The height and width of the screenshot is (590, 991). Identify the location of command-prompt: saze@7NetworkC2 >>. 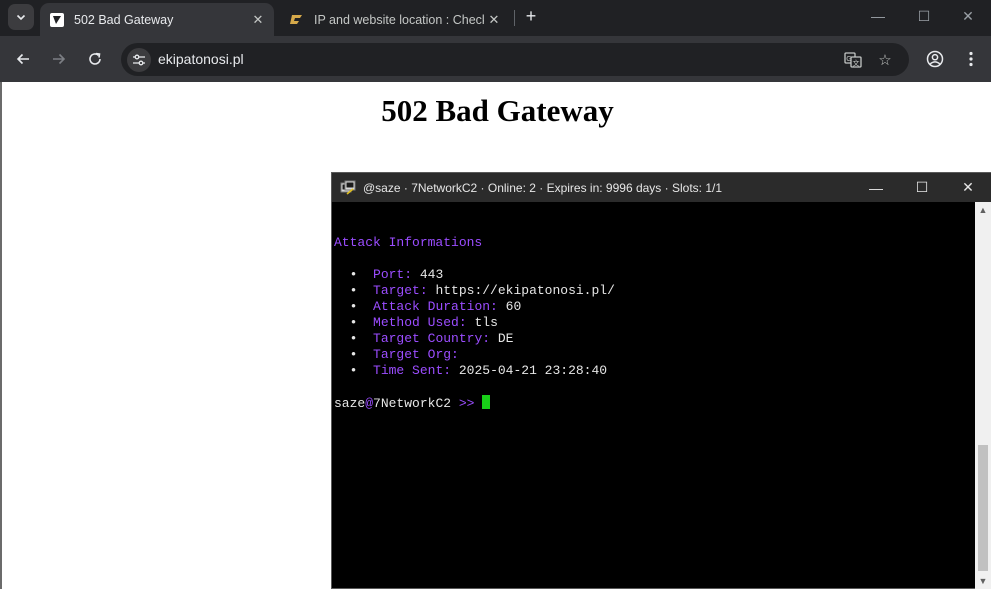
(412, 403).